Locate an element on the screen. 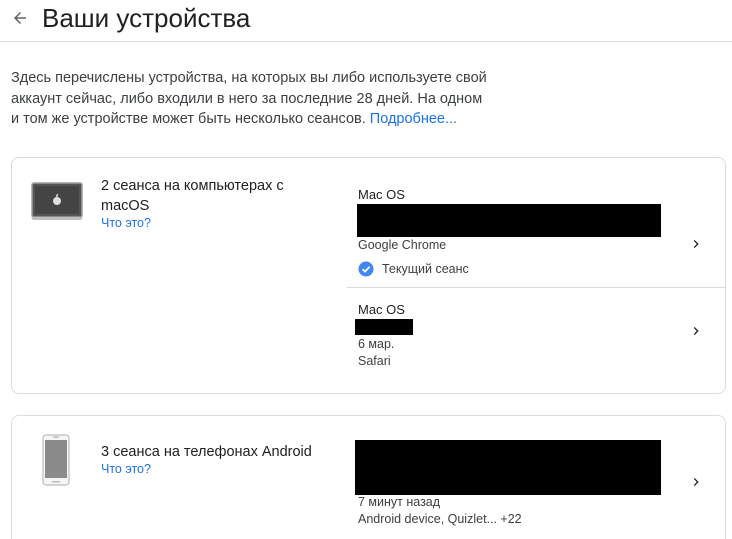 Image resolution: width=732 pixels, height=539 pixels. check-circle-icon is located at coordinates (366, 269).